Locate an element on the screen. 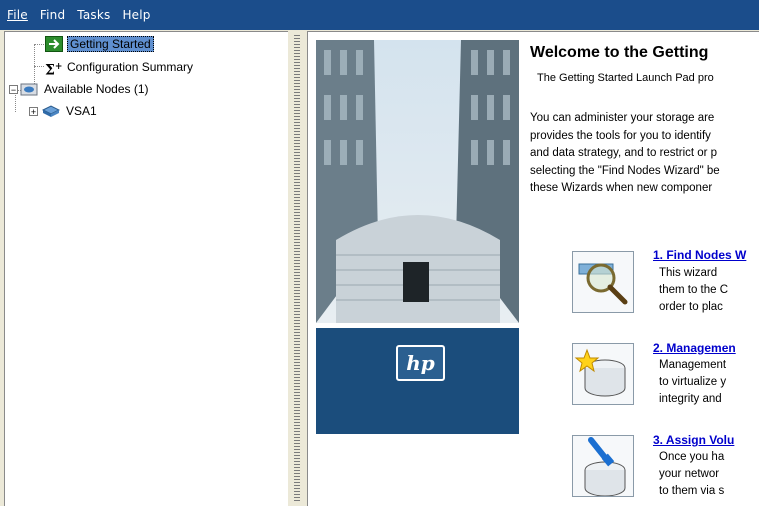 Image resolution: width=759 pixels, height=506 pixels. wizard-description: Once you ha your networ to them via s is located at coordinates (691, 474).